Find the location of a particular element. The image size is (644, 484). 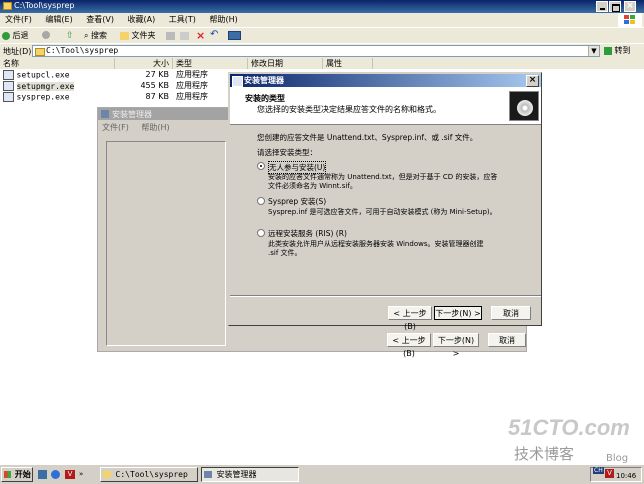

search-label: 搜索 is located at coordinates (99, 35).